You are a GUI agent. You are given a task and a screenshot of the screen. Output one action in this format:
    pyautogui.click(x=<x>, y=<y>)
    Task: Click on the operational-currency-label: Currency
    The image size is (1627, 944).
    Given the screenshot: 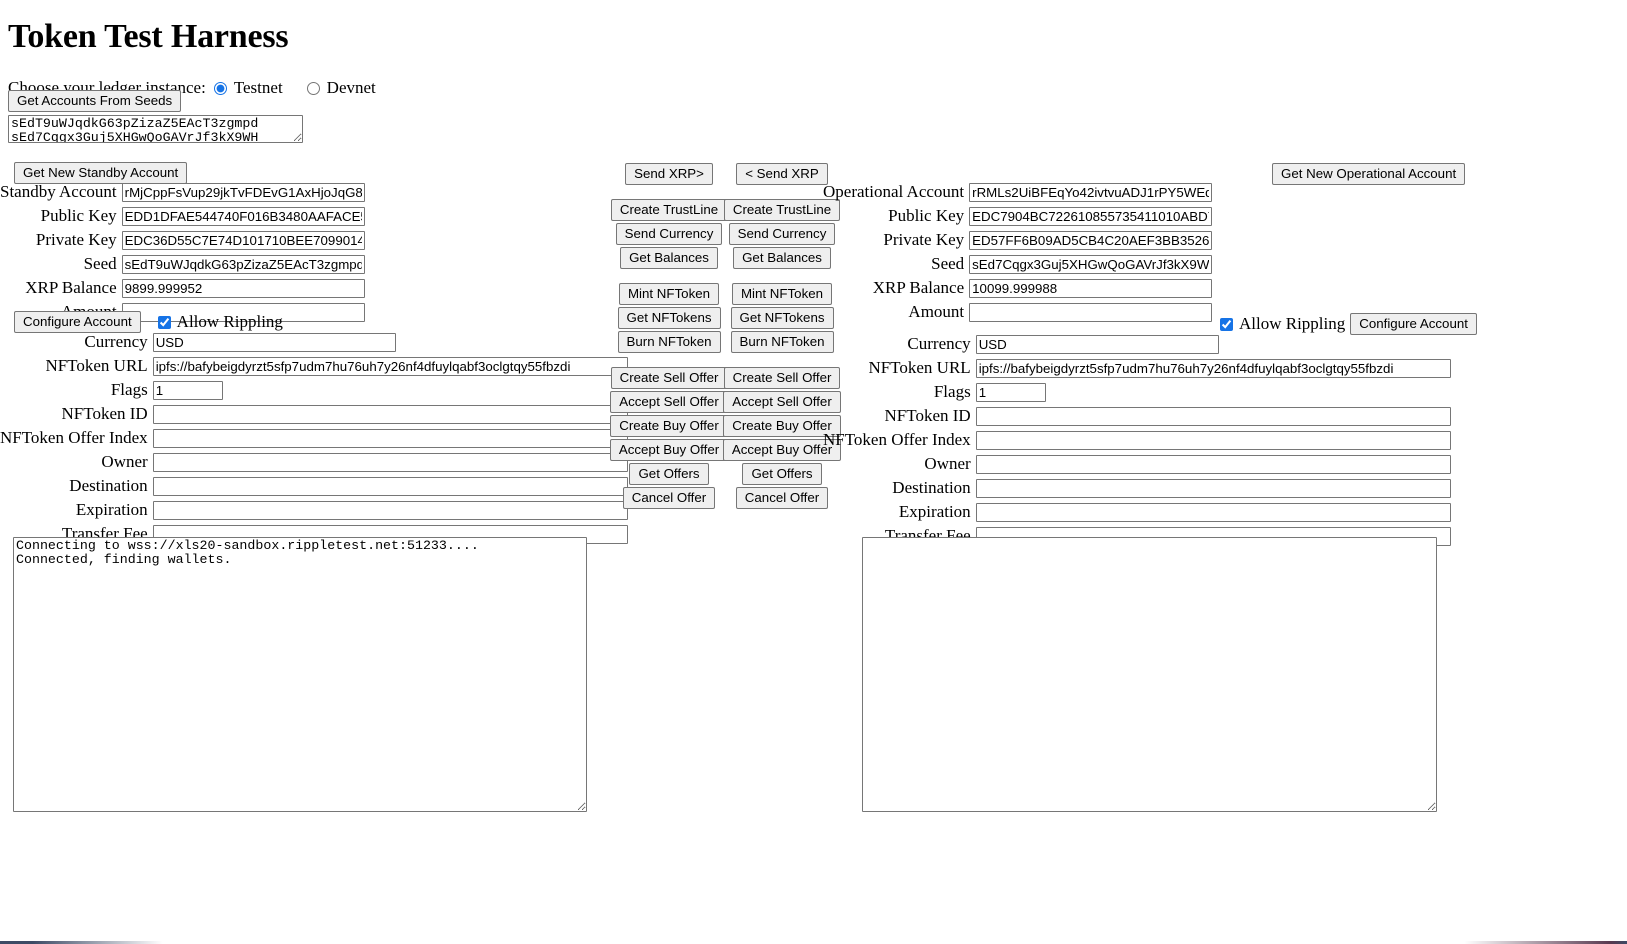 What is the action you would take?
    pyautogui.click(x=939, y=343)
    